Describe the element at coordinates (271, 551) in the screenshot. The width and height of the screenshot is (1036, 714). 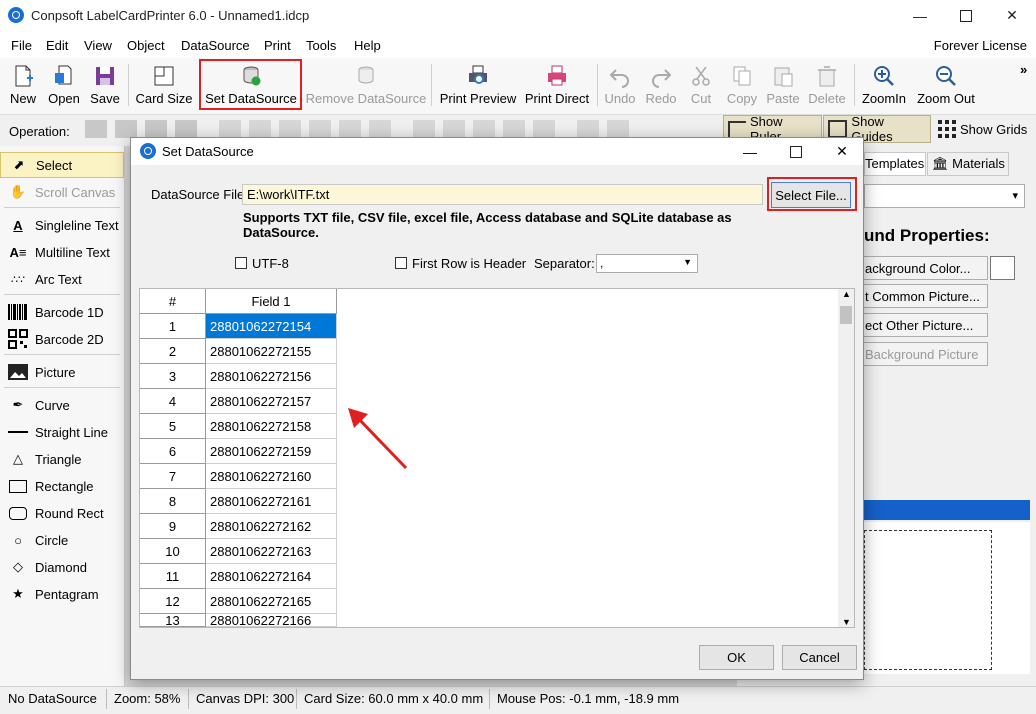
I see `grid-cell: 28801062272163` at that location.